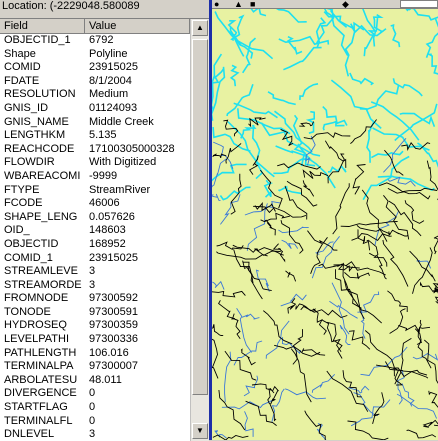 Image resolution: width=438 pixels, height=441 pixels. Describe the element at coordinates (200, 217) in the screenshot. I see `scrollbar-thumb` at that location.